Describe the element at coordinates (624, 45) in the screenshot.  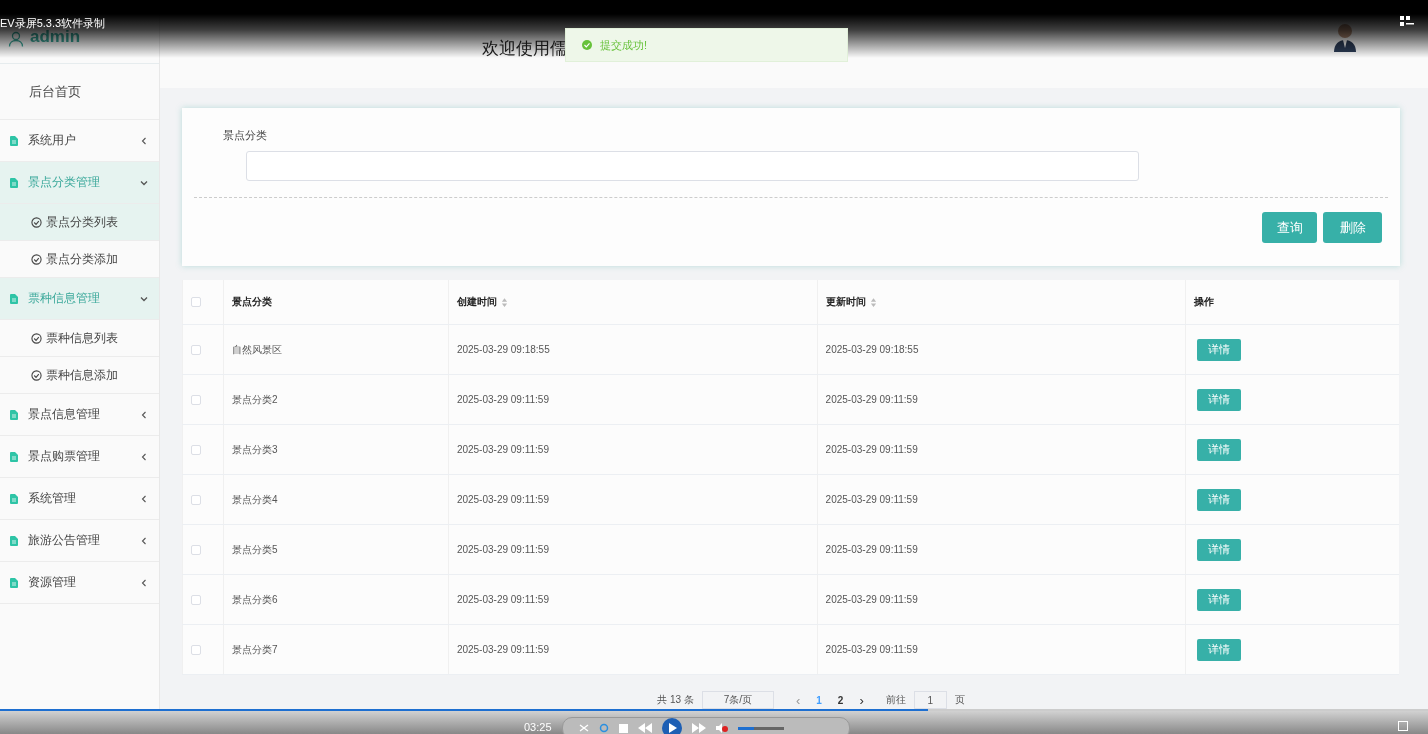
I see `toast-message: 提交成功!` at that location.